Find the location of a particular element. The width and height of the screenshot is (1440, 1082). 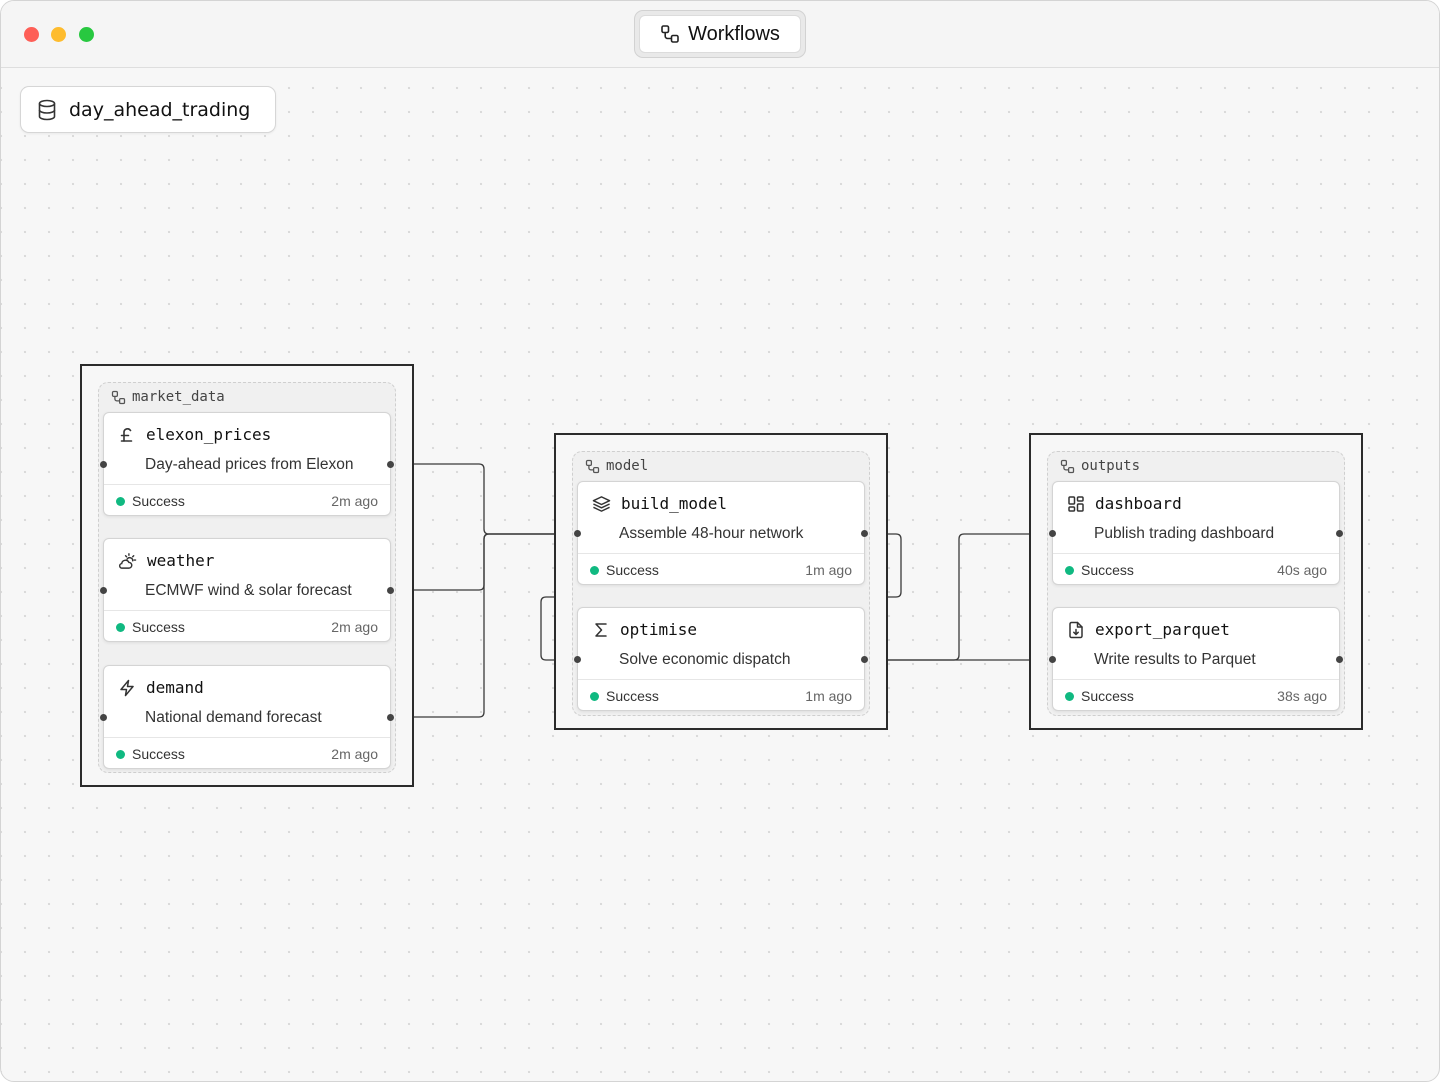

zap-icon is located at coordinates (127, 688).